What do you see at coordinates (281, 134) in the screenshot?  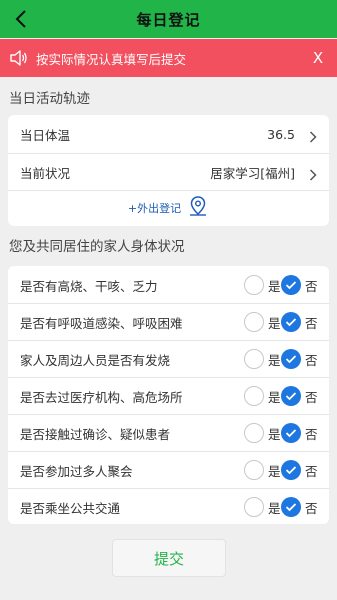 I see `temperature-value: 36.5` at bounding box center [281, 134].